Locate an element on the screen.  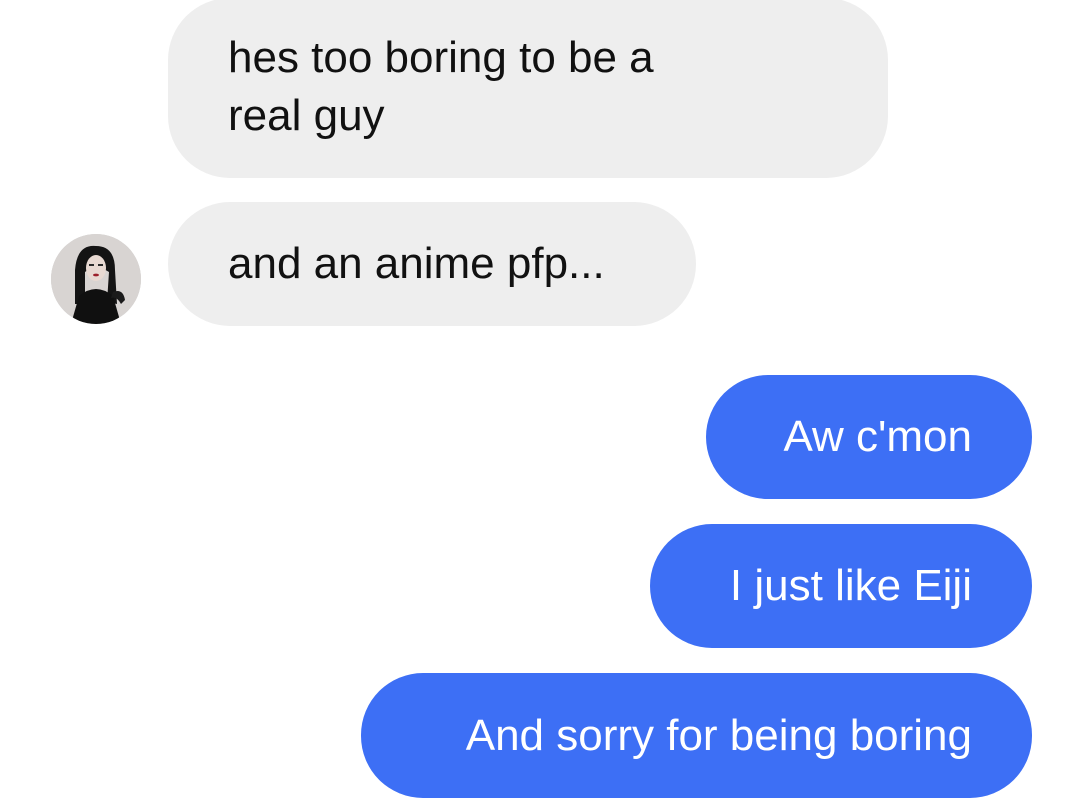
avatar-photo is located at coordinates (96, 279).